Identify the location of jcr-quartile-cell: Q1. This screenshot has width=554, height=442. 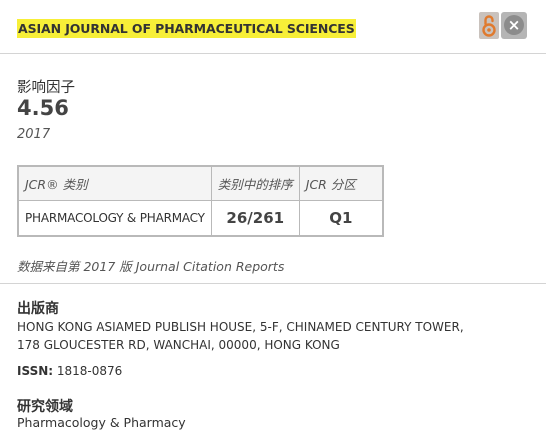
(341, 217).